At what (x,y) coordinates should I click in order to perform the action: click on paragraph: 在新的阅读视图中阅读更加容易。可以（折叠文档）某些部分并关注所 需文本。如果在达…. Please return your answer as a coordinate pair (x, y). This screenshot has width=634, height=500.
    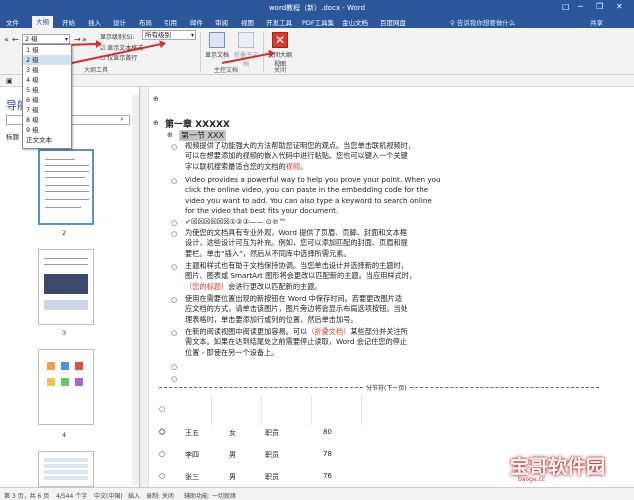
    Looking at the image, I should click on (330, 342).